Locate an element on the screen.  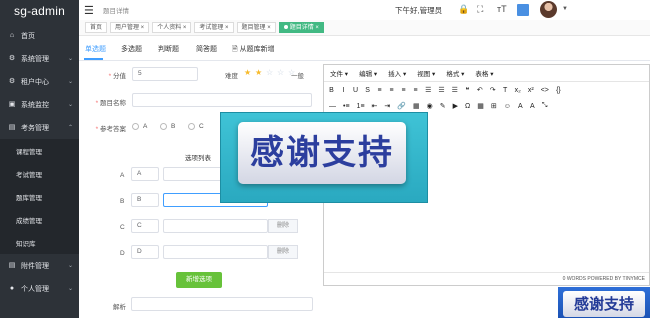
sidebar-item-personal: ● 个人管理 ⌄ is located at coordinates (39, 288).